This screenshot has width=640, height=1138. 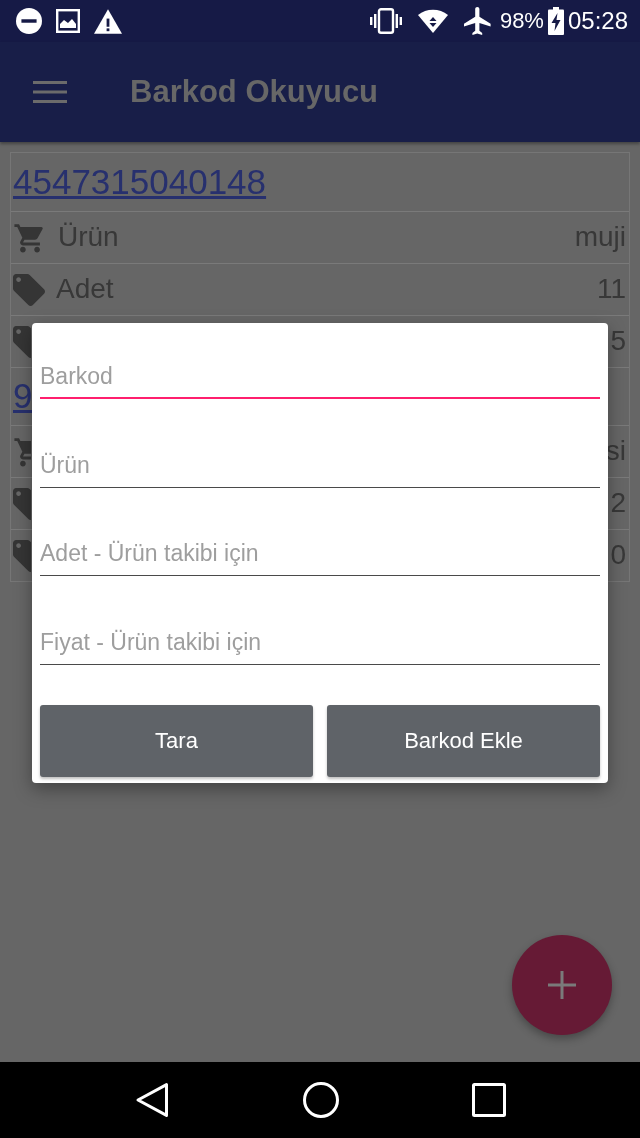 What do you see at coordinates (463, 740) in the screenshot?
I see `dialog-button: Barkod Ekle` at bounding box center [463, 740].